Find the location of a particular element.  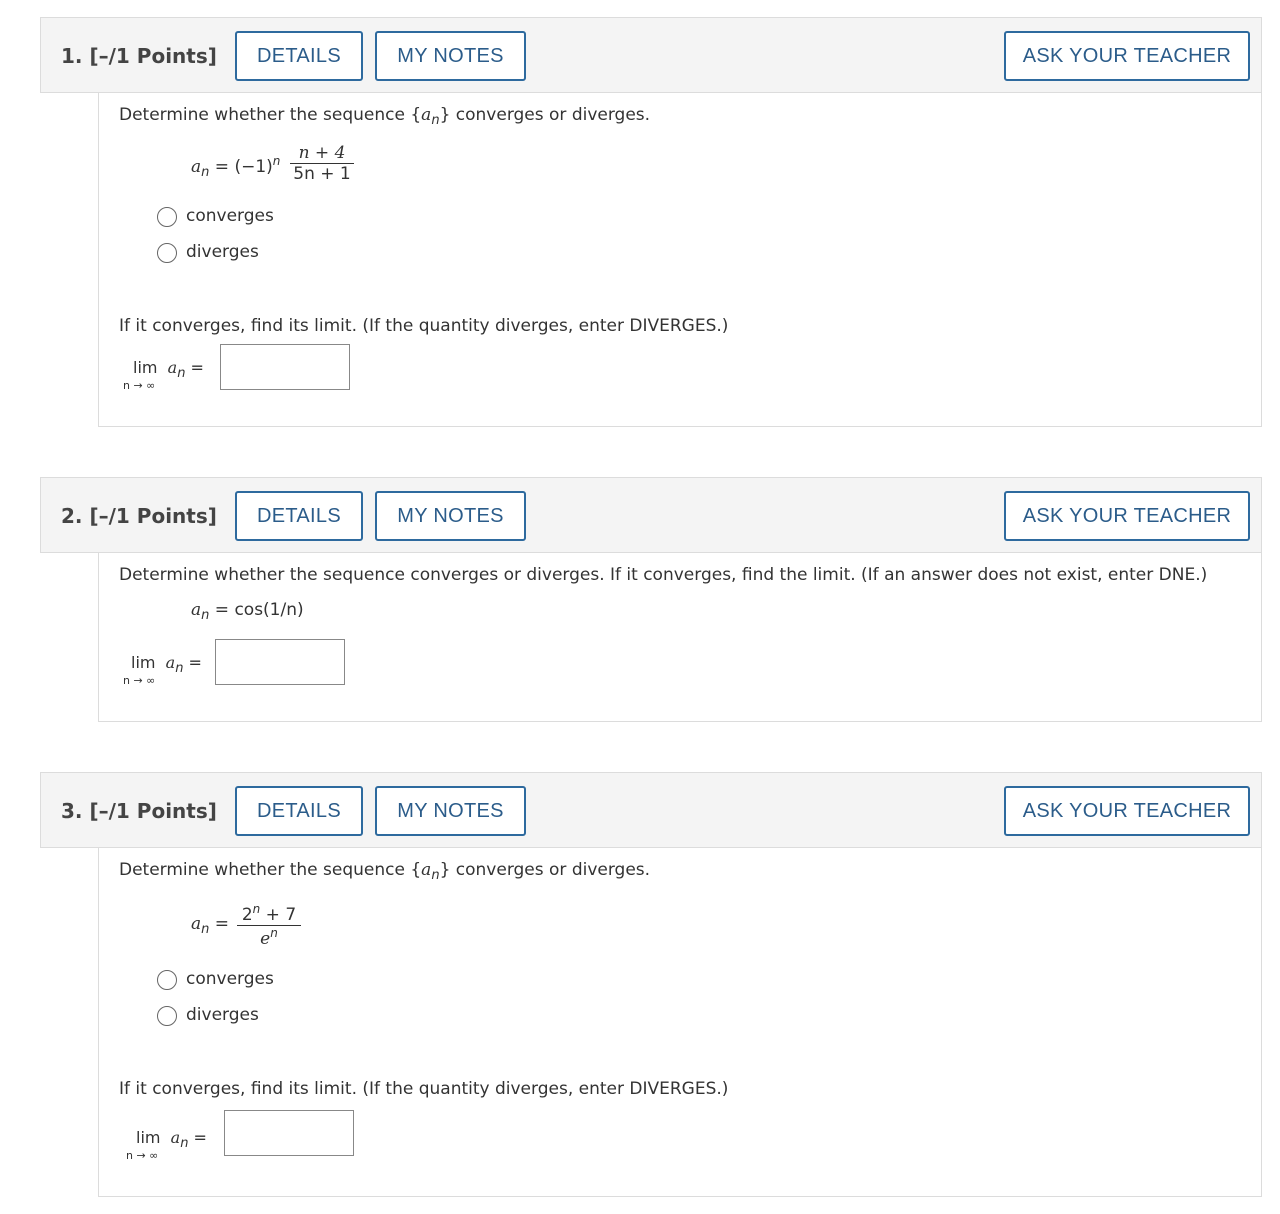

question-number: 3. [–/1 Points] is located at coordinates (139, 811).